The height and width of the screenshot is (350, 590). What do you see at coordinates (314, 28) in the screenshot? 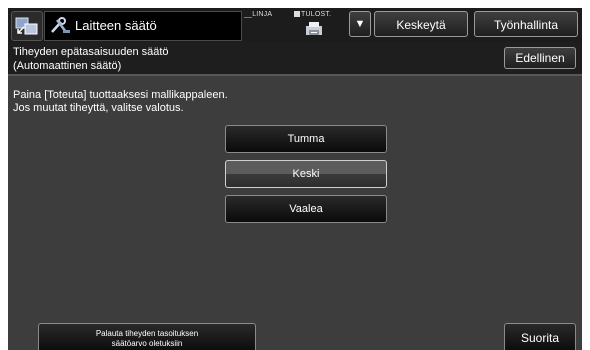
I see `printer-icon` at bounding box center [314, 28].